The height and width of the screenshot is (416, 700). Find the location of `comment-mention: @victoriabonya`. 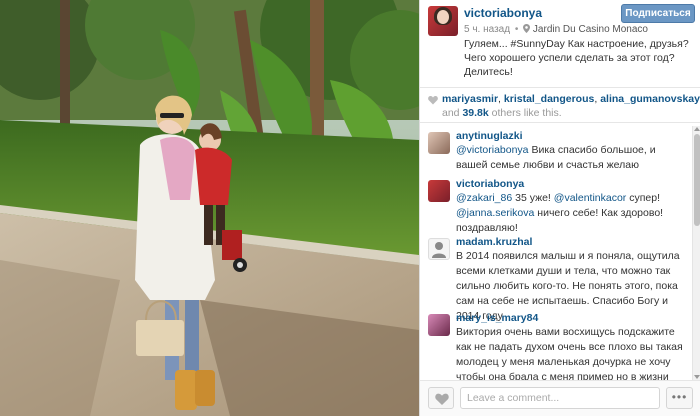

comment-mention: @victoriabonya is located at coordinates (492, 150).